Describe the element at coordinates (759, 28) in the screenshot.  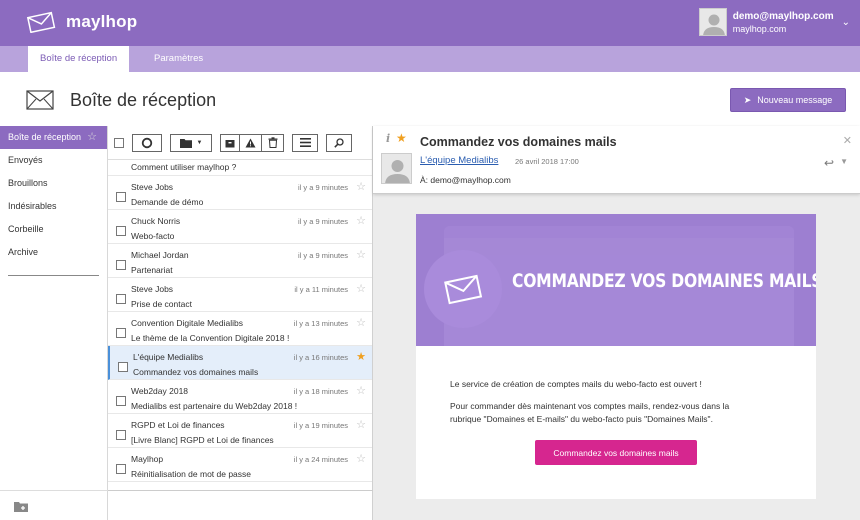
I see `user-domain: maylhop.com` at that location.